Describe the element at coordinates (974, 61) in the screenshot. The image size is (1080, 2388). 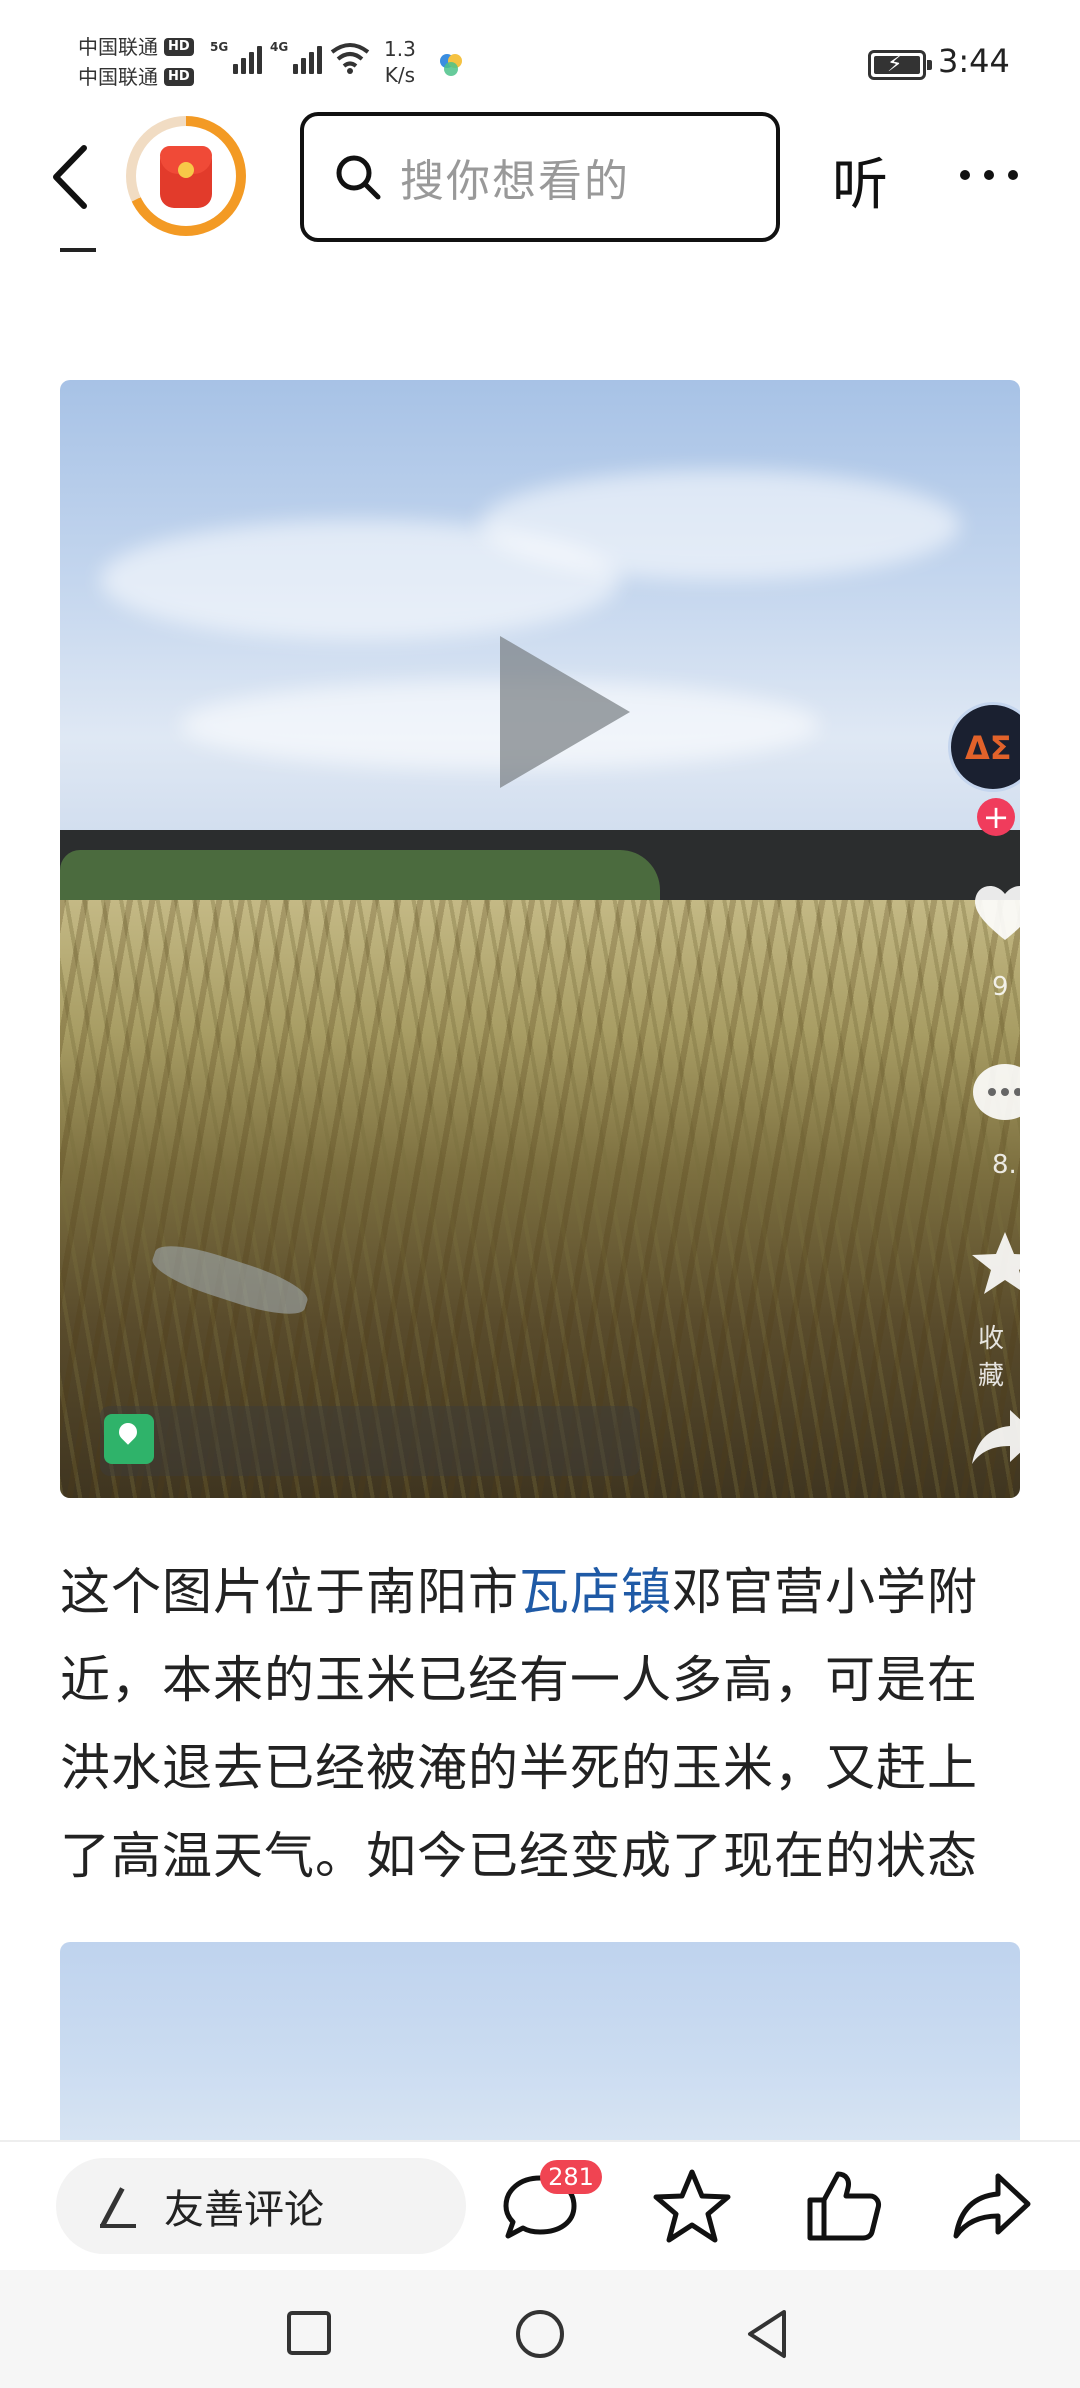
I see `clock: 3:44` at that location.